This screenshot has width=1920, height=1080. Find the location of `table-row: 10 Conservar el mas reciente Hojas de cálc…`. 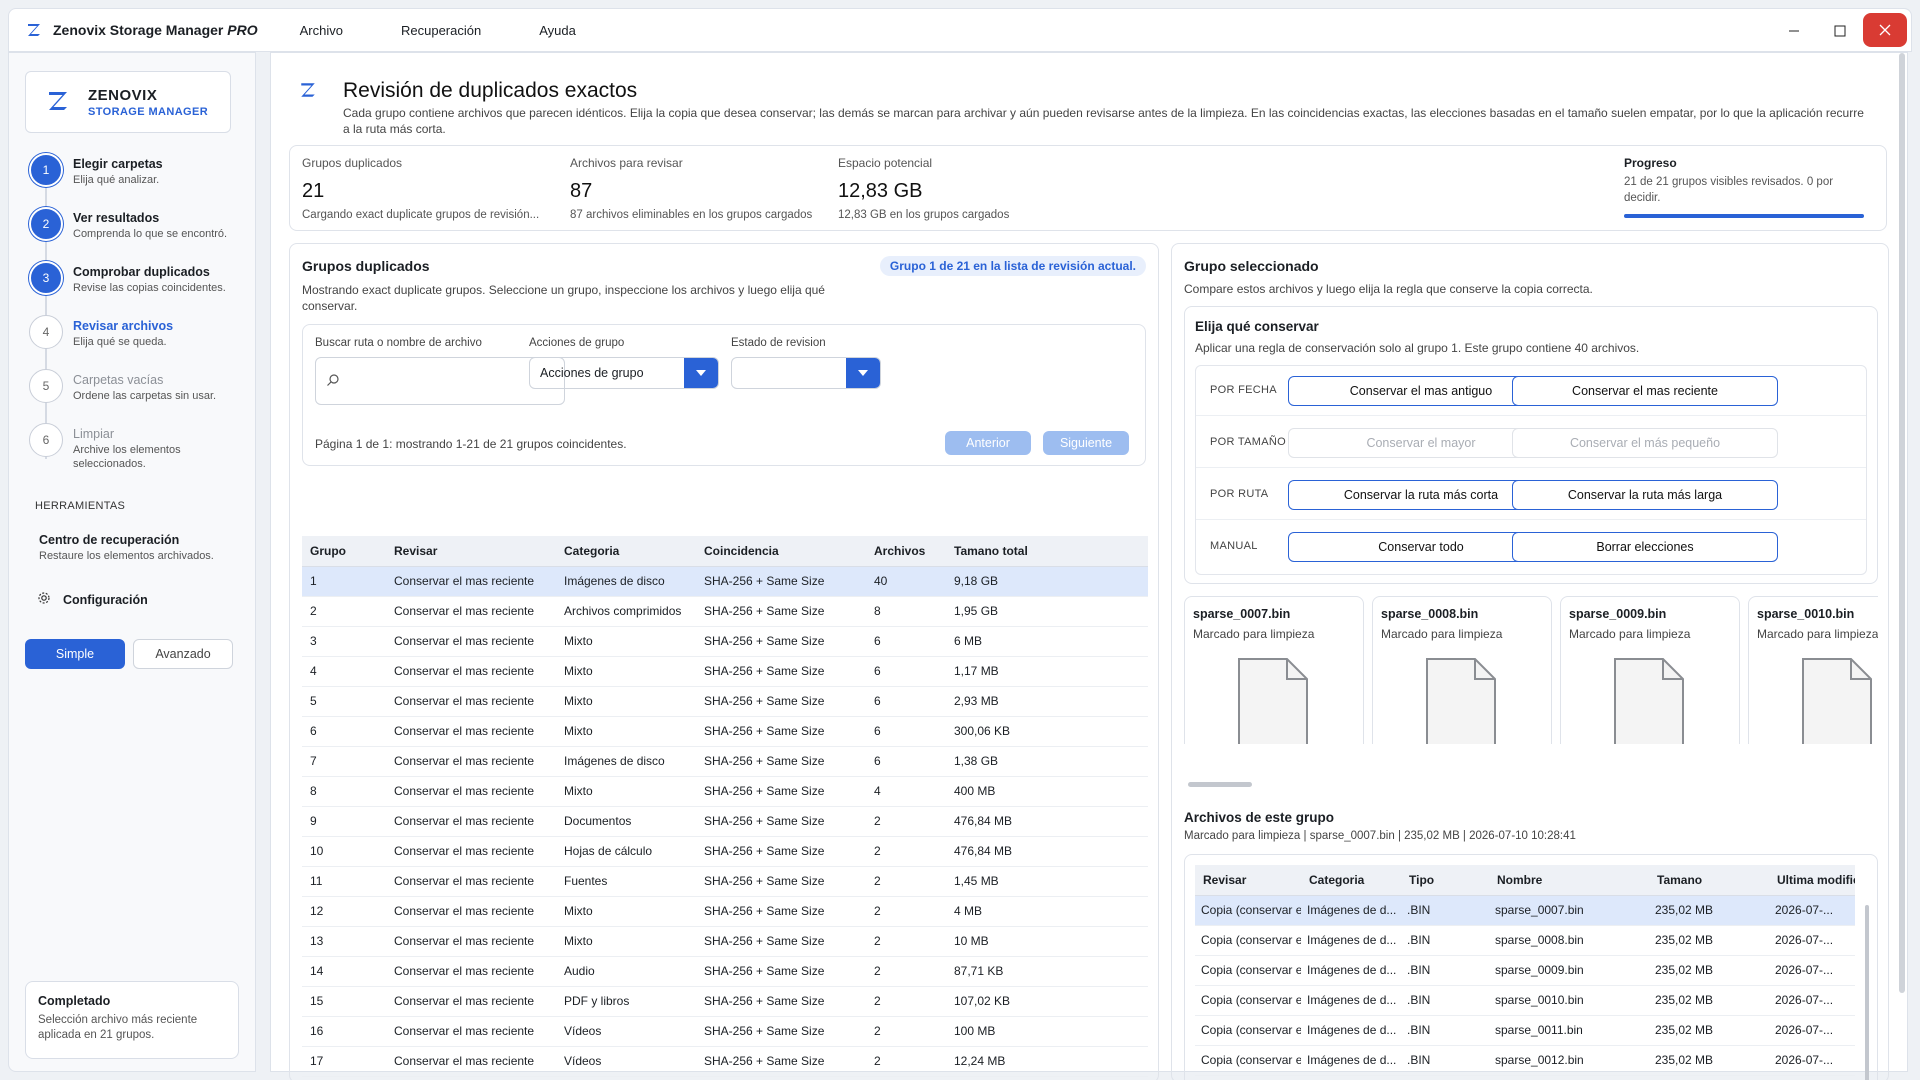

table-row: 10 Conservar el mas reciente Hojas de cálc… is located at coordinates (725, 851).